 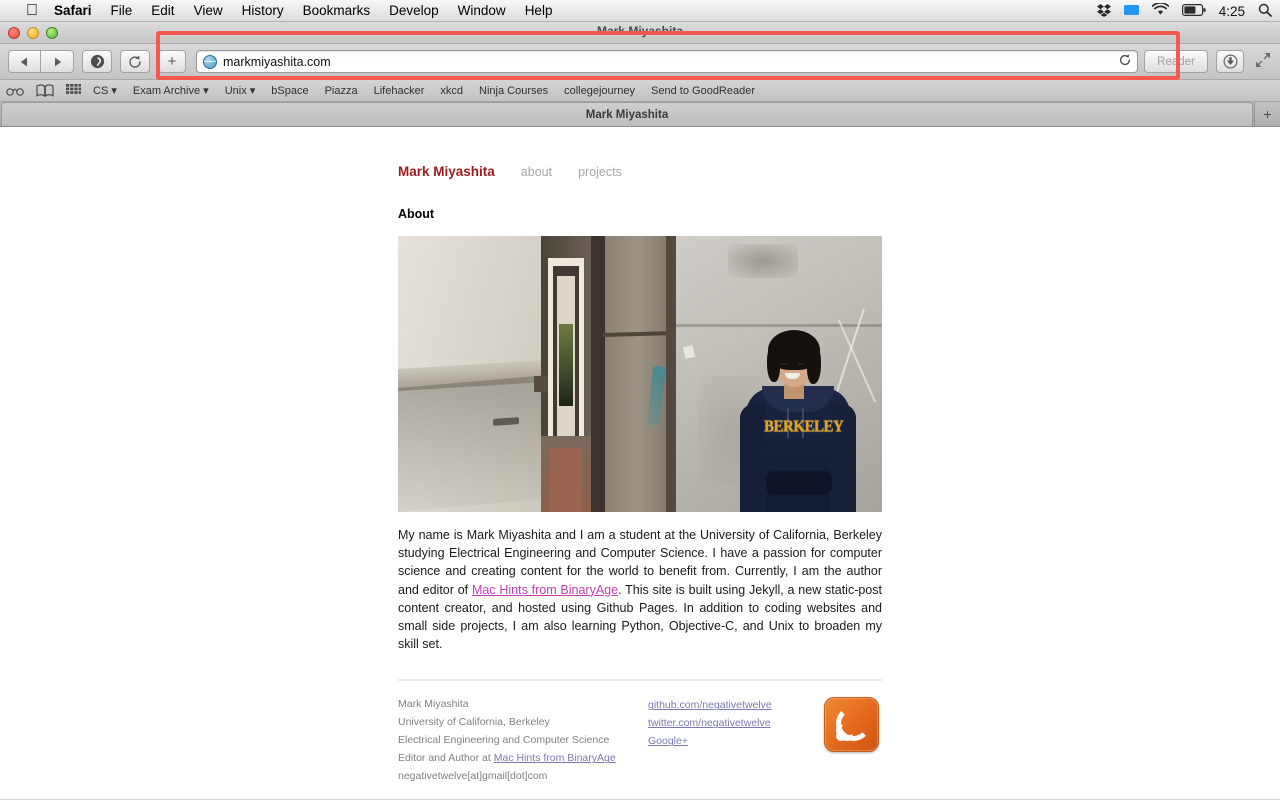 What do you see at coordinates (208, 10) in the screenshot?
I see `menu-item-view: View` at bounding box center [208, 10].